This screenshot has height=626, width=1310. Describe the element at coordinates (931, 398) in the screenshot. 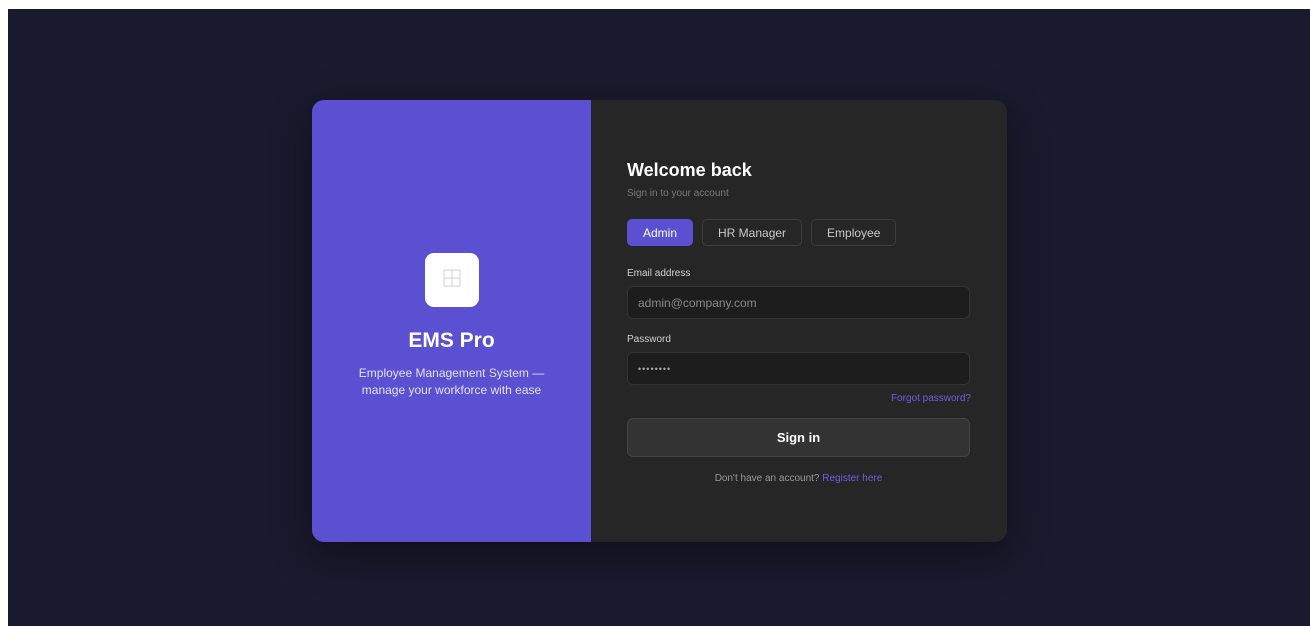

I see `forgot-password-link: Forgot password?` at that location.